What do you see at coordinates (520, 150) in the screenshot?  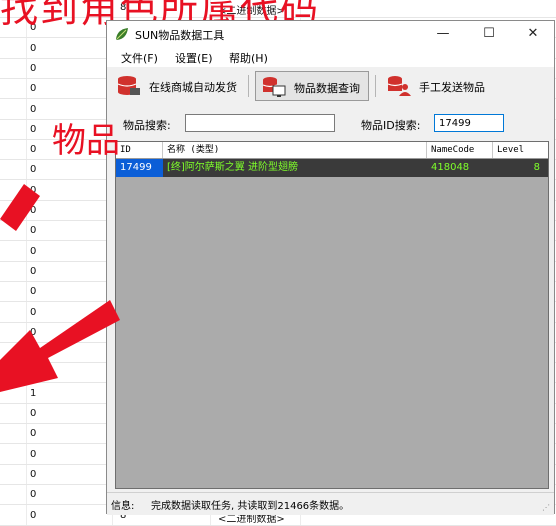 I see `column-header-level: Level` at bounding box center [520, 150].